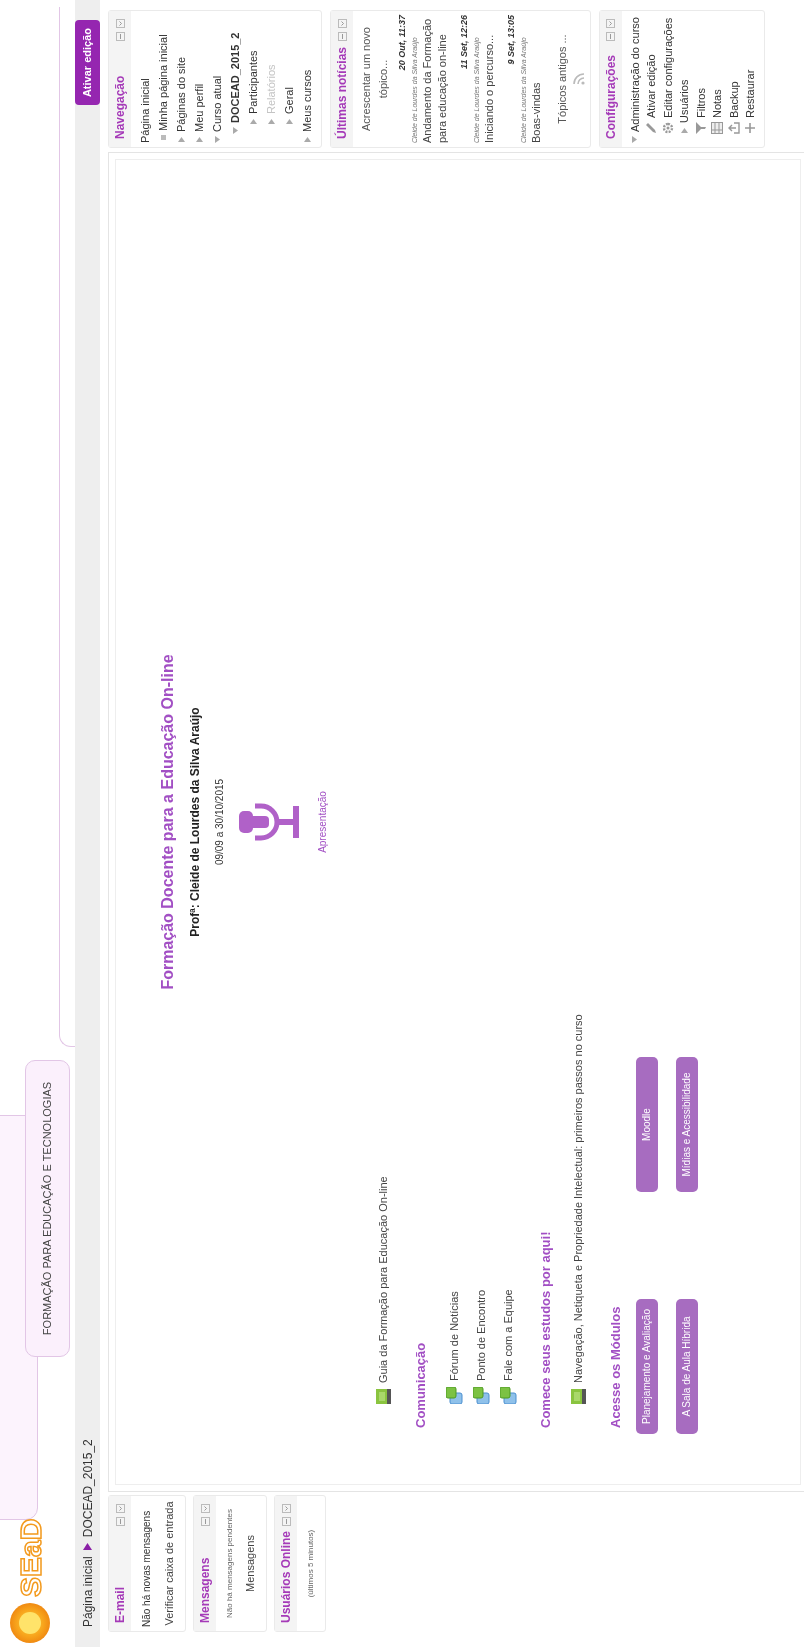 Image resolution: width=804 pixels, height=1647 pixels. Describe the element at coordinates (545, 1329) in the screenshot. I see `section-heading: Comece seus estudos por aqui!` at that location.